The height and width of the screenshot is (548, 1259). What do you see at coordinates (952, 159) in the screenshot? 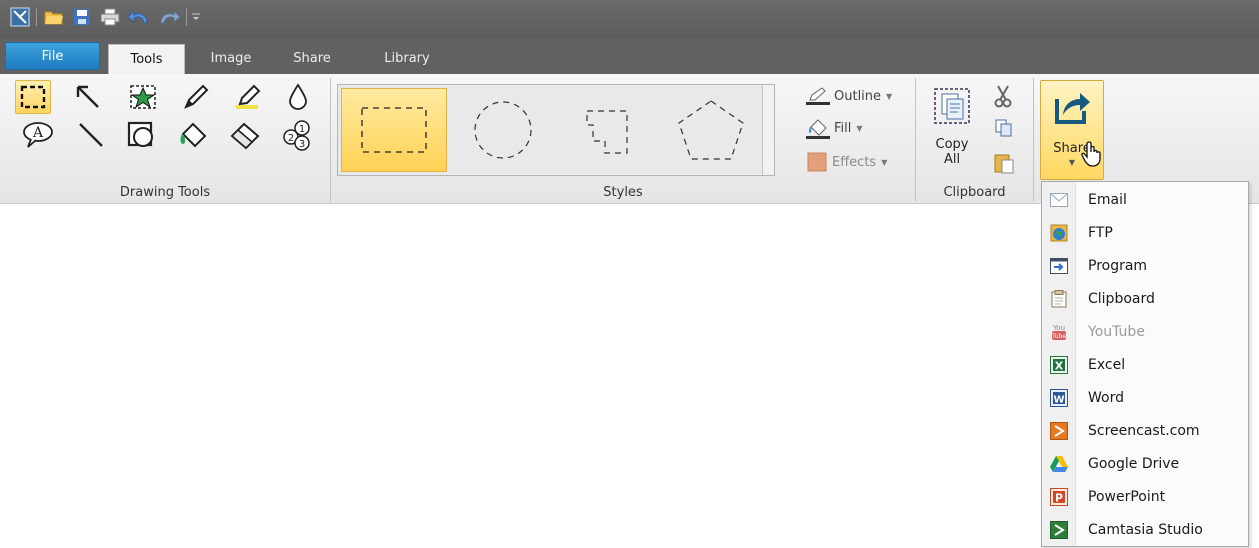
I see `copy-all-label-line2: All` at bounding box center [952, 159].